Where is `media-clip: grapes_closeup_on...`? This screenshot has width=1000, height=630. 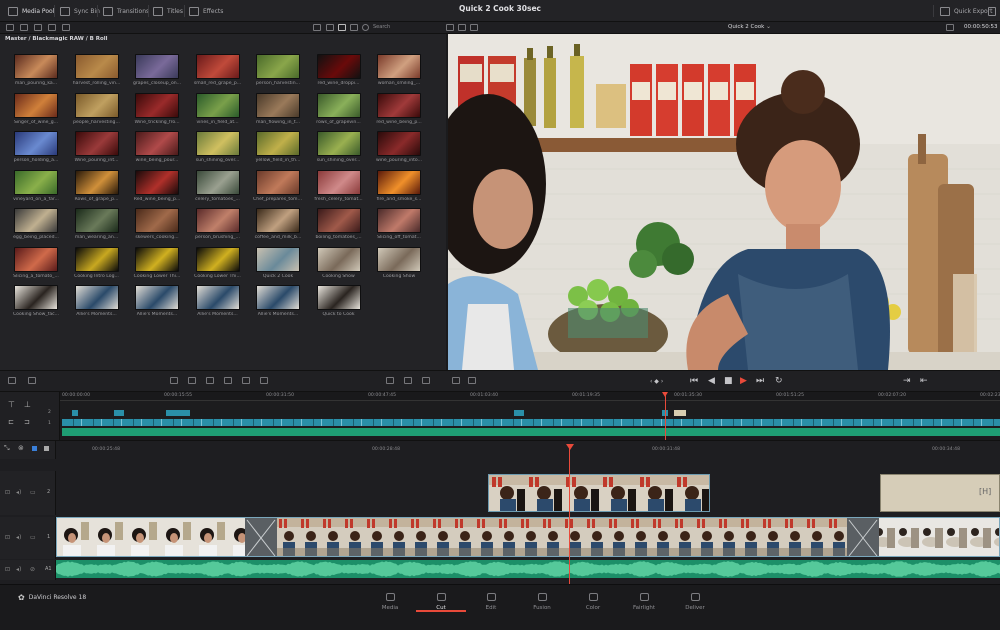 media-clip: grapes_closeup_on... is located at coordinates (157, 70).